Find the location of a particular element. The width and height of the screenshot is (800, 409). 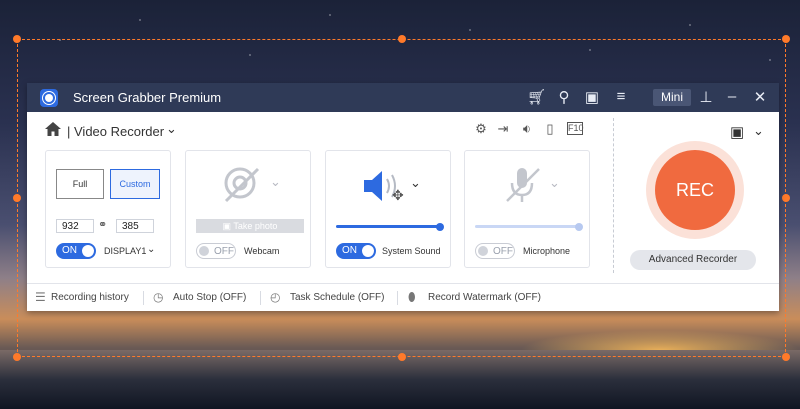

screenshot-camera-icon: ▣ is located at coordinates (737, 132).